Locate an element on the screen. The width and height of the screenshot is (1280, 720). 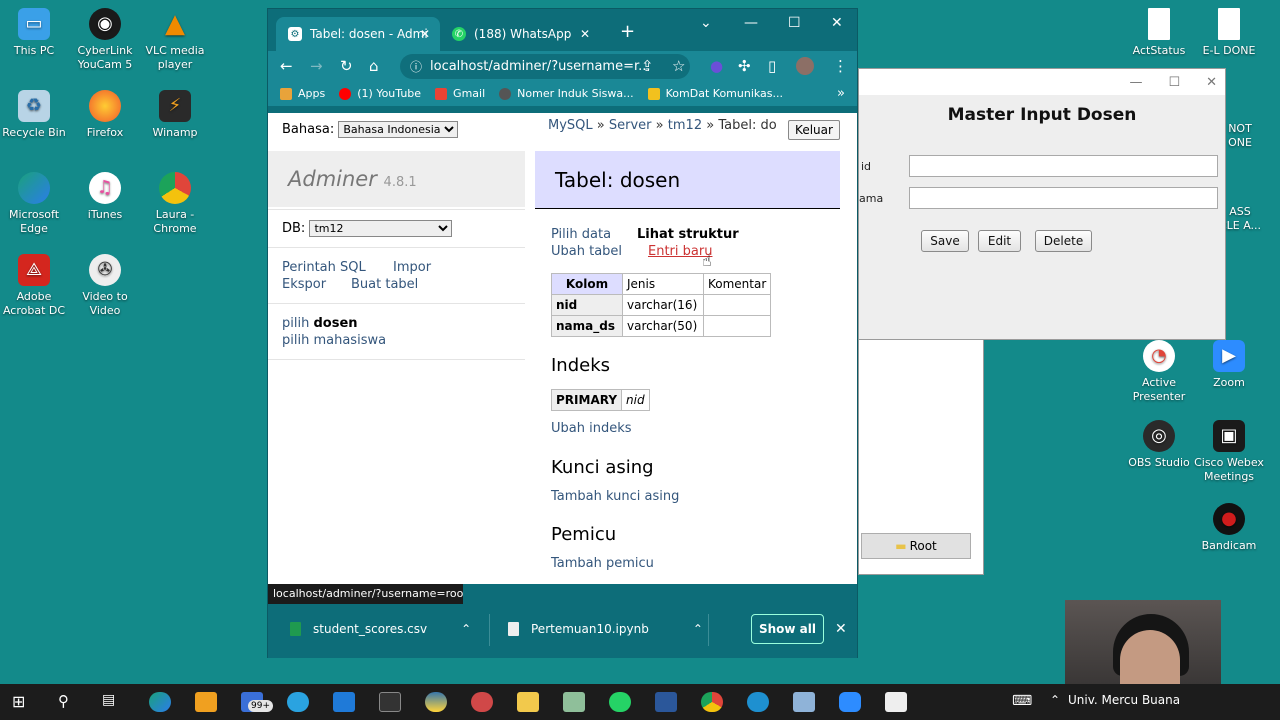
puzzle-extensions-icon: ✣ is located at coordinates (744, 66).